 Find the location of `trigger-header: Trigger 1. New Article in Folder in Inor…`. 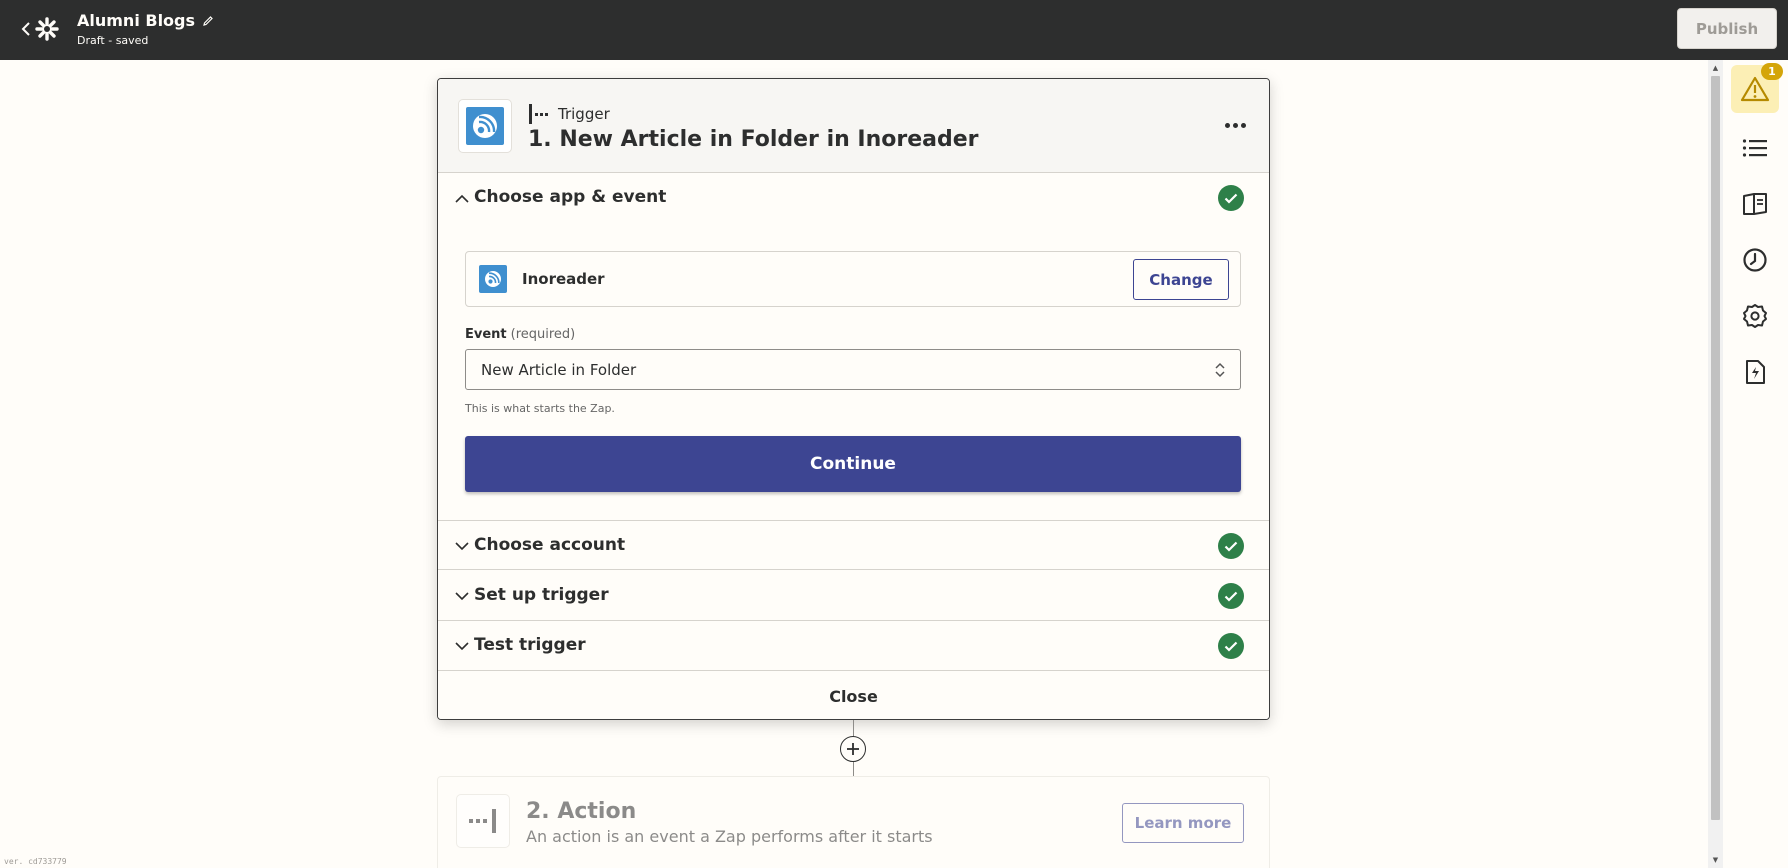

trigger-header: Trigger 1. New Article in Folder in Inor… is located at coordinates (853, 126).